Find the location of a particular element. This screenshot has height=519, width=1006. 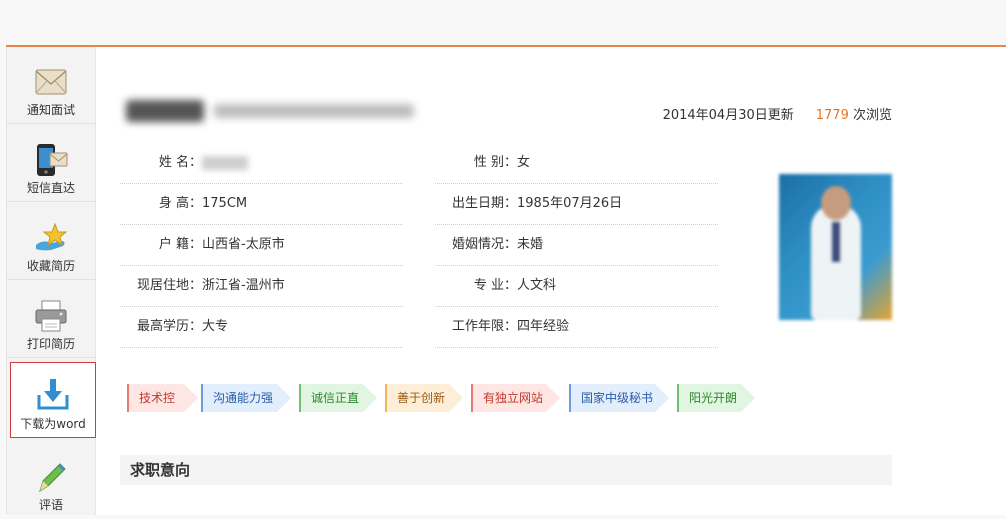

hukou-label: 户 籍： is located at coordinates (180, 244).